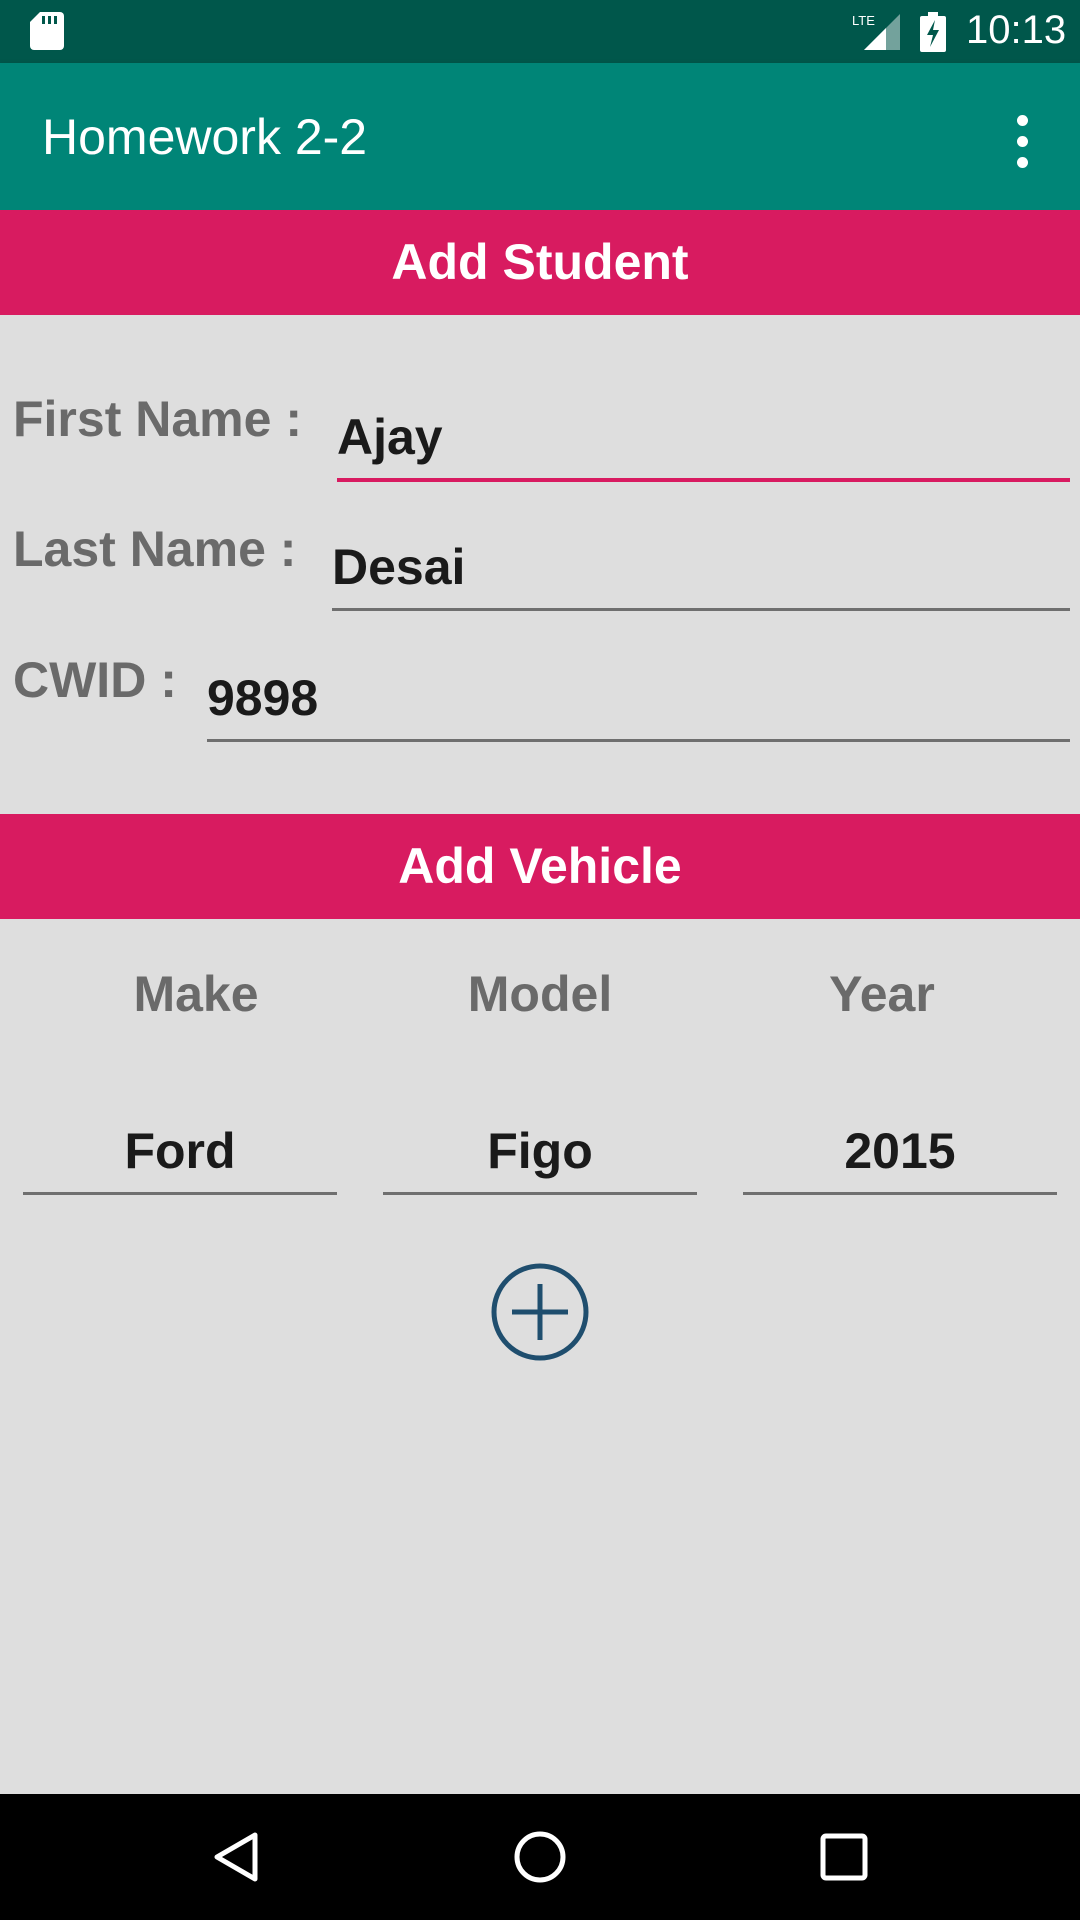  Describe the element at coordinates (540, 994) in the screenshot. I see `model-column-header: Model` at that location.